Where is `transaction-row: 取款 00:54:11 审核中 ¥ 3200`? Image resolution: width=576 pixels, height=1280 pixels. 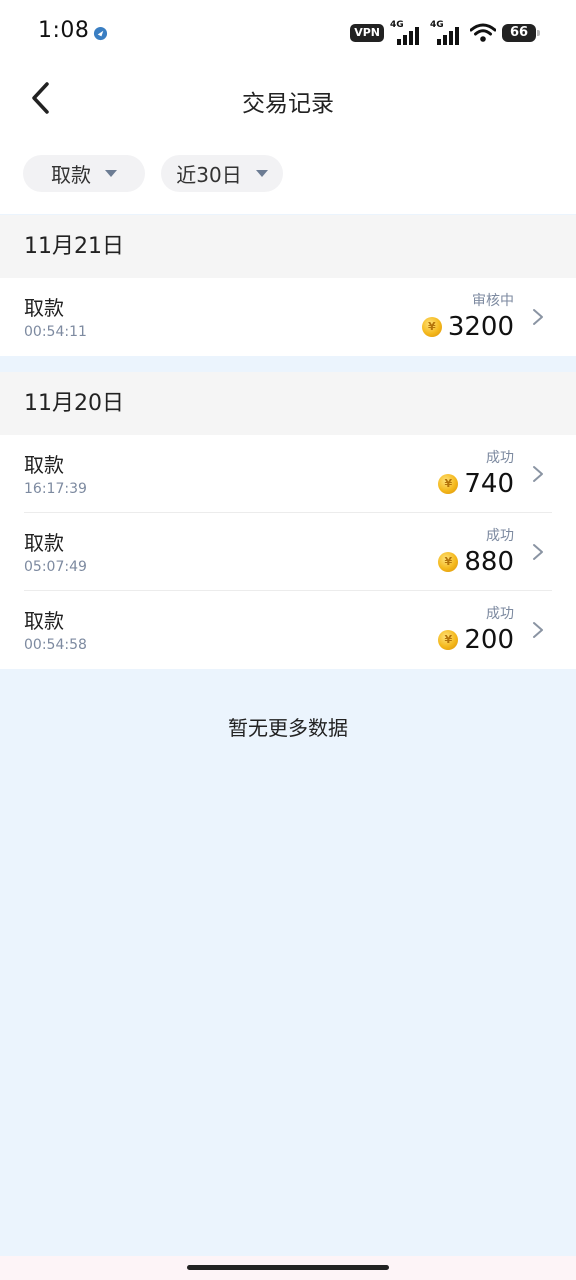
transaction-row: 取款 00:54:11 审核中 ¥ 3200 is located at coordinates (288, 317).